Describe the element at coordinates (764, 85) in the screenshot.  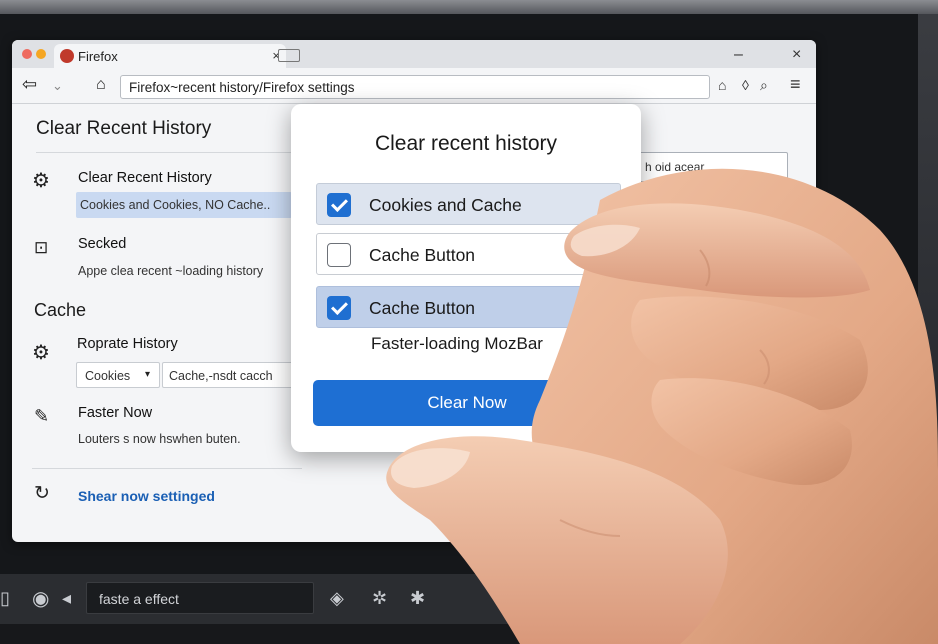
I see `search-icon: ⌕` at that location.